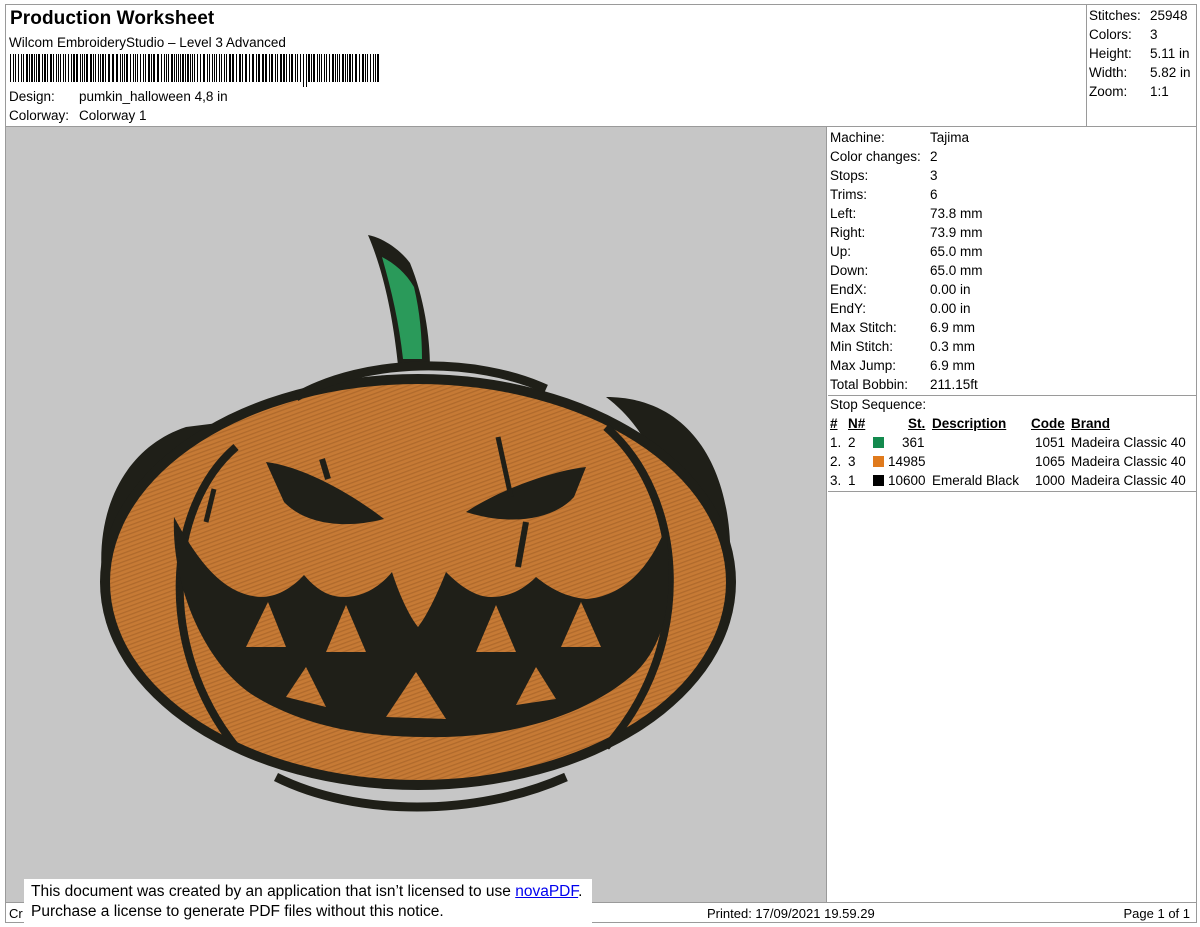 The image size is (1200, 927). What do you see at coordinates (913, 442) in the screenshot?
I see `stop-stitches: 361` at bounding box center [913, 442].